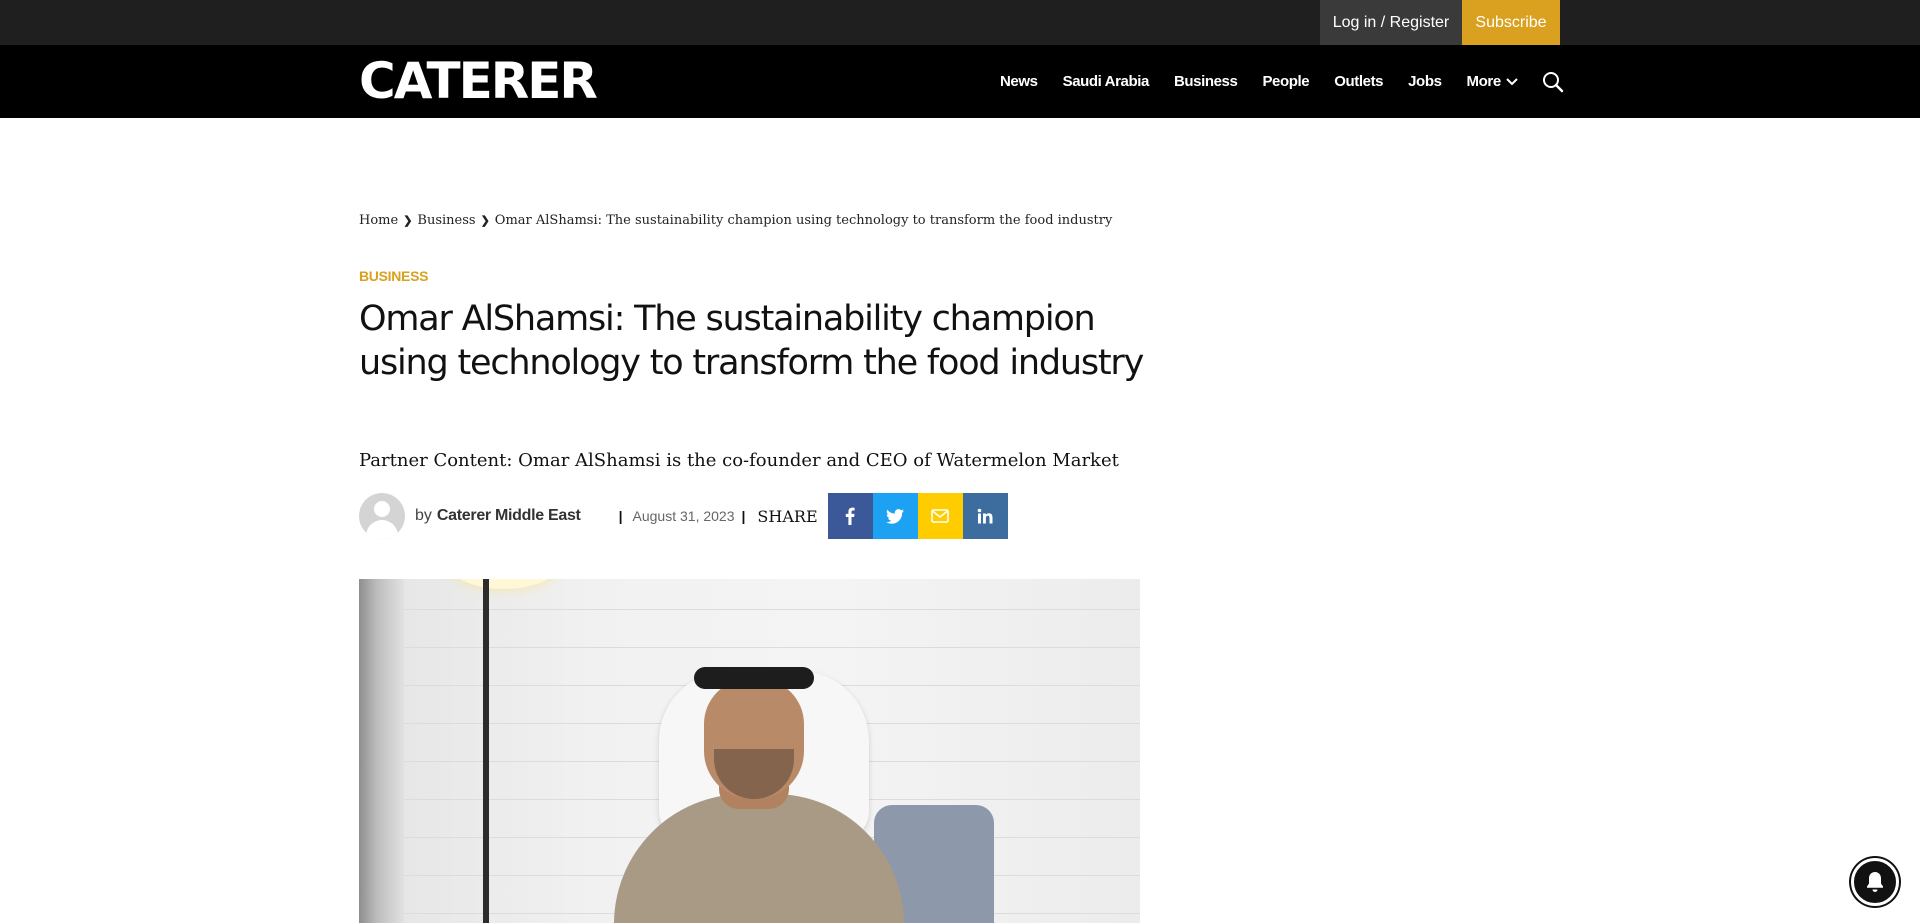  What do you see at coordinates (787, 516) in the screenshot?
I see `share-label: SHARE` at bounding box center [787, 516].